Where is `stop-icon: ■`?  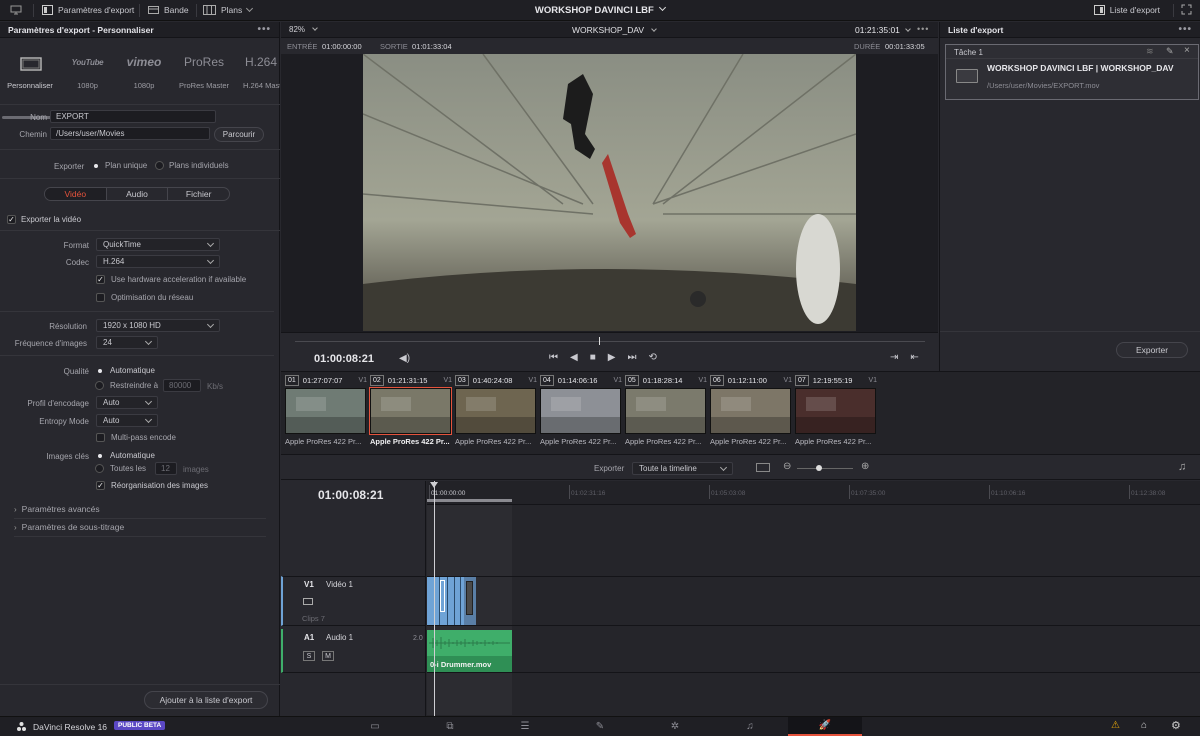 stop-icon: ■ is located at coordinates (593, 357).